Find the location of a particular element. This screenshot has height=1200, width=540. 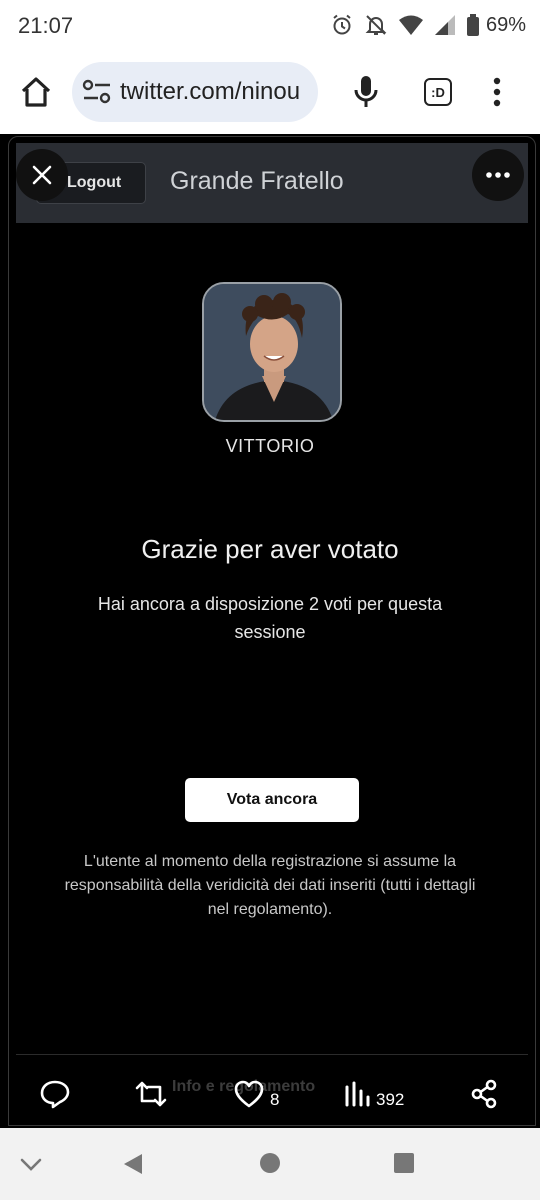

back-button is located at coordinates (133, 1166).